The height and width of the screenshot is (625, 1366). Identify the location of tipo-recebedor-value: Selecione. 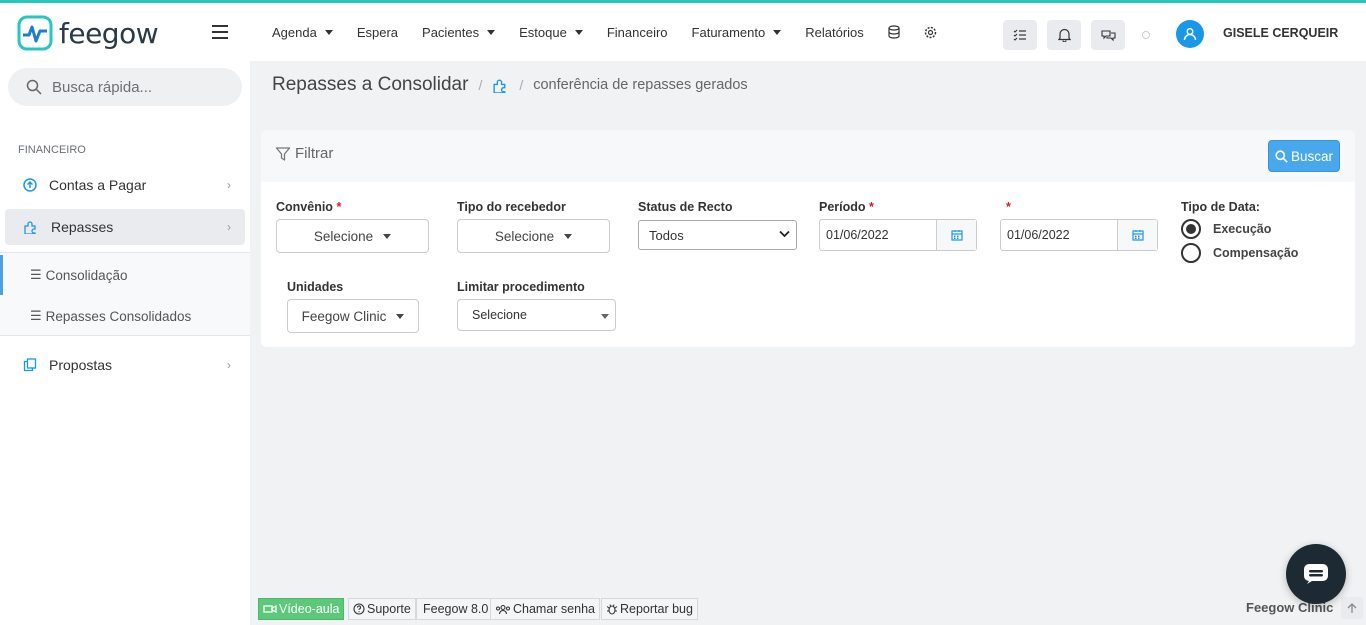
(524, 236).